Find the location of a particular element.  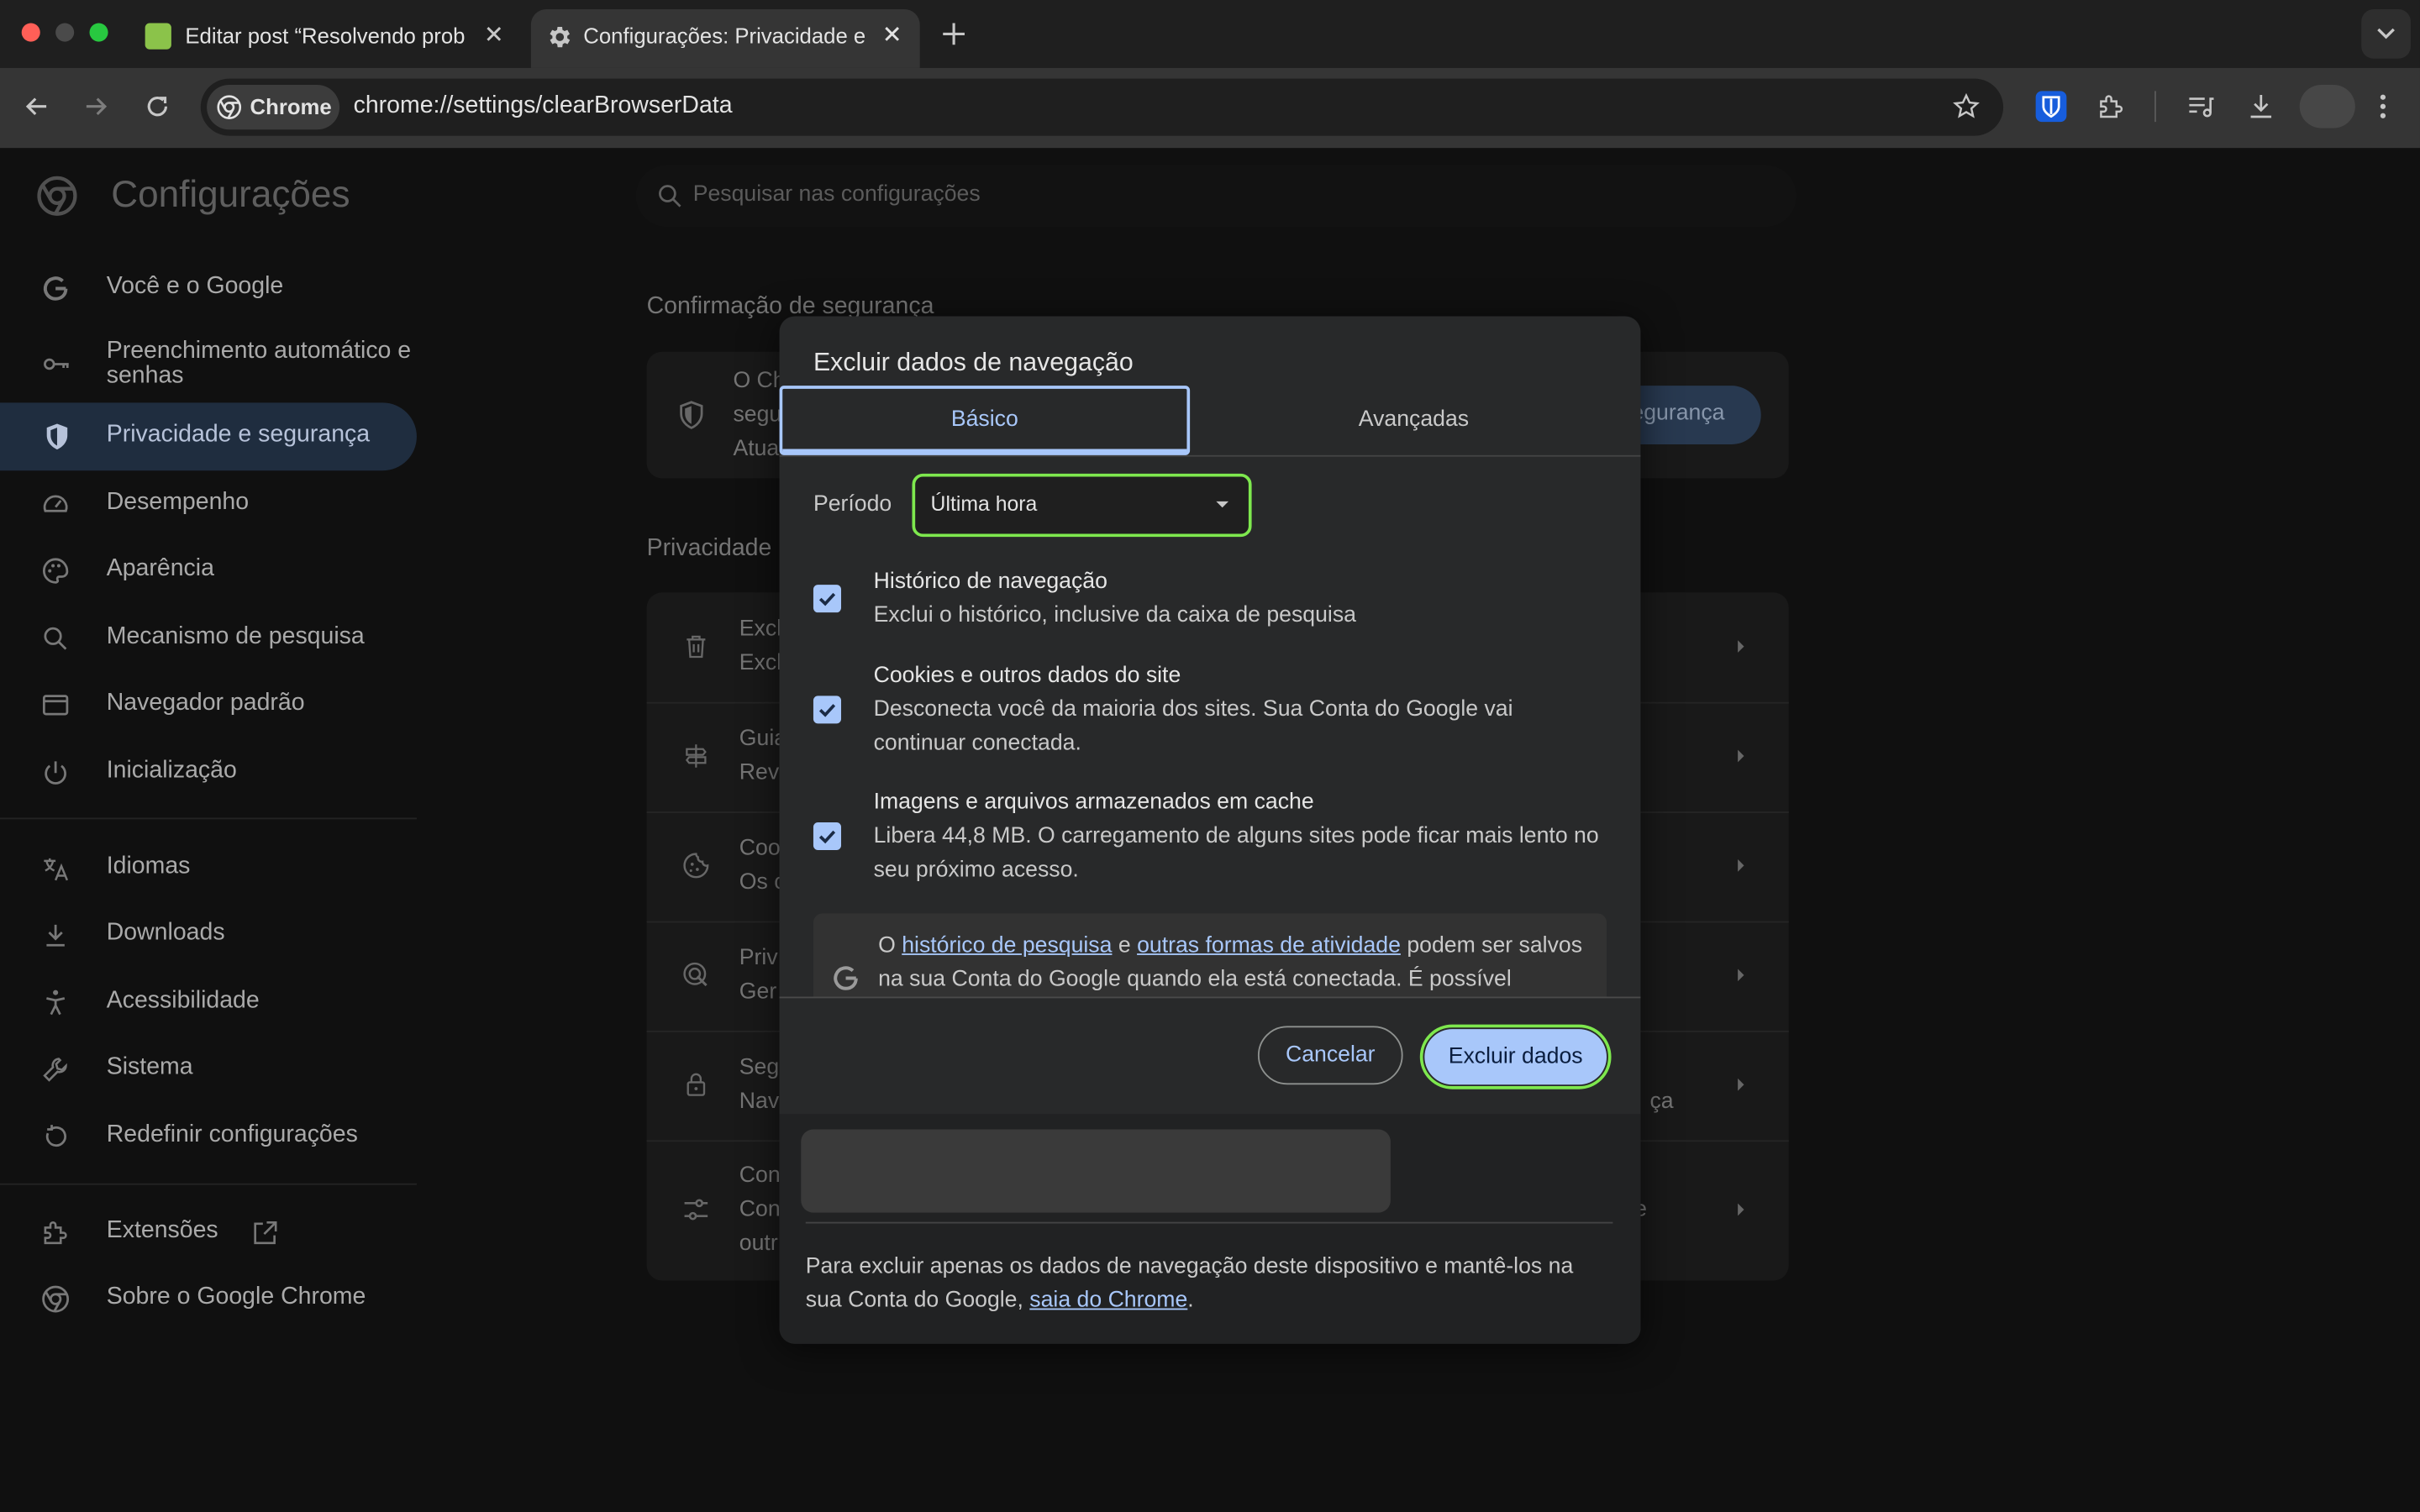

checkbox-title: Histórico de navegação is located at coordinates (990, 582).